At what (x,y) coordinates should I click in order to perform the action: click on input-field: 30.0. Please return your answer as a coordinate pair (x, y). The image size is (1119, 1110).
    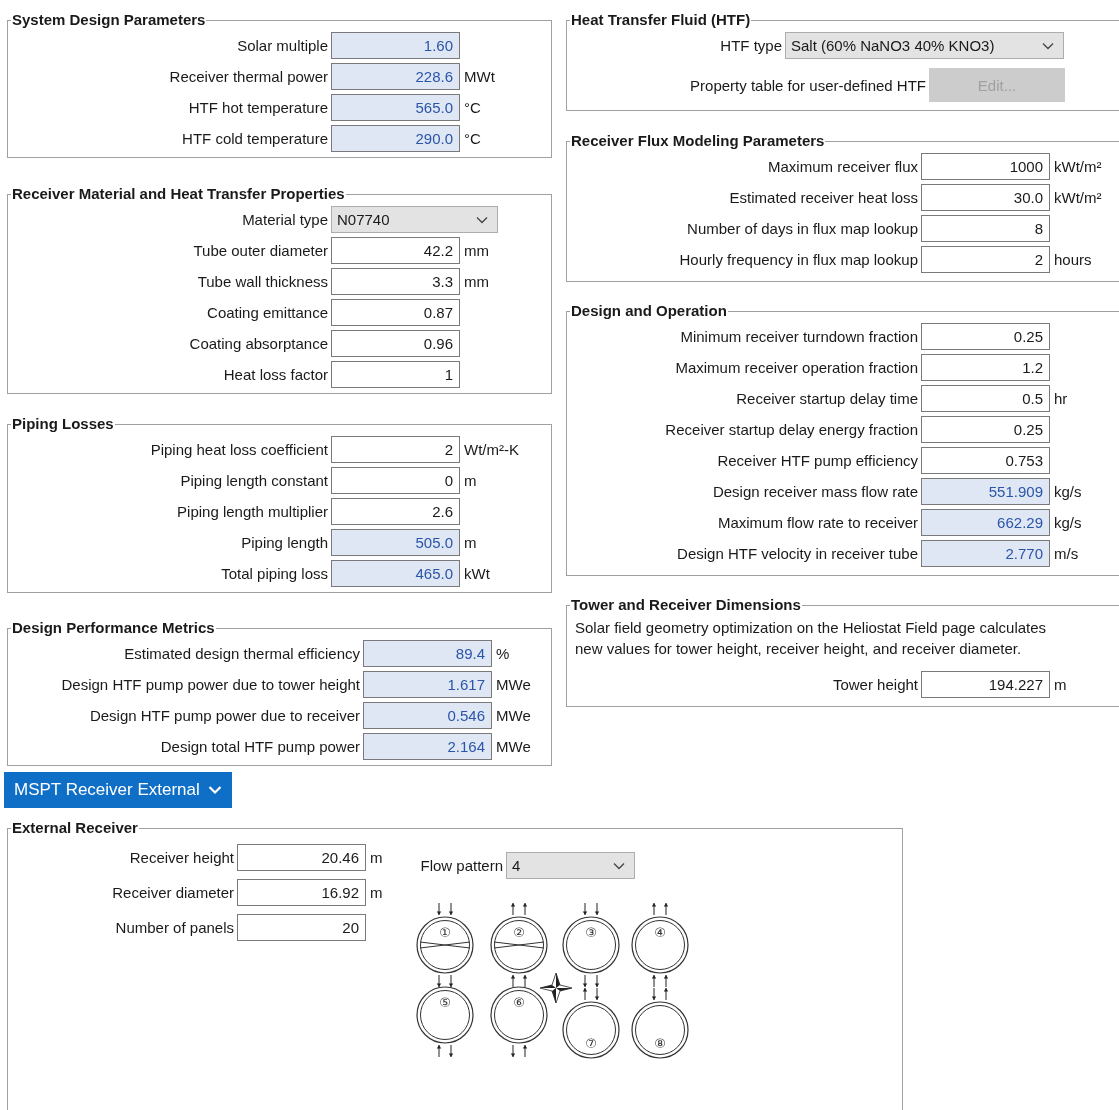
    Looking at the image, I should click on (985, 197).